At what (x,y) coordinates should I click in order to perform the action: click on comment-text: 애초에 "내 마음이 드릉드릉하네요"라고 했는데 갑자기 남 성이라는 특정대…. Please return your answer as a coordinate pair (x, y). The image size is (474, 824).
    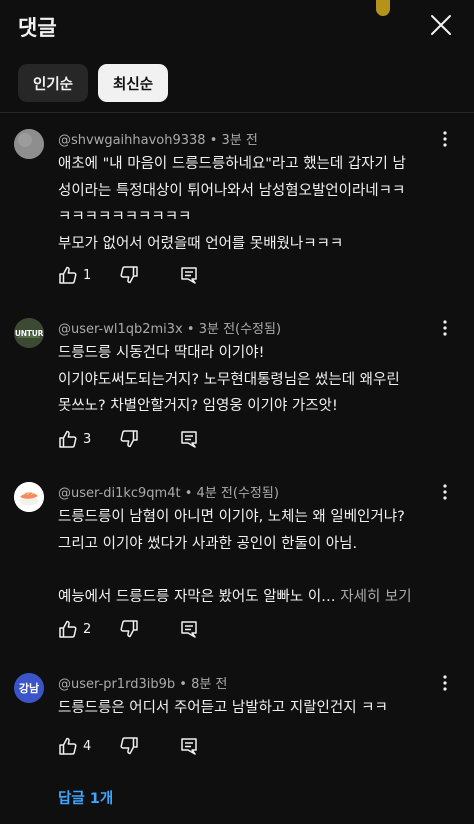
    Looking at the image, I should click on (258, 204).